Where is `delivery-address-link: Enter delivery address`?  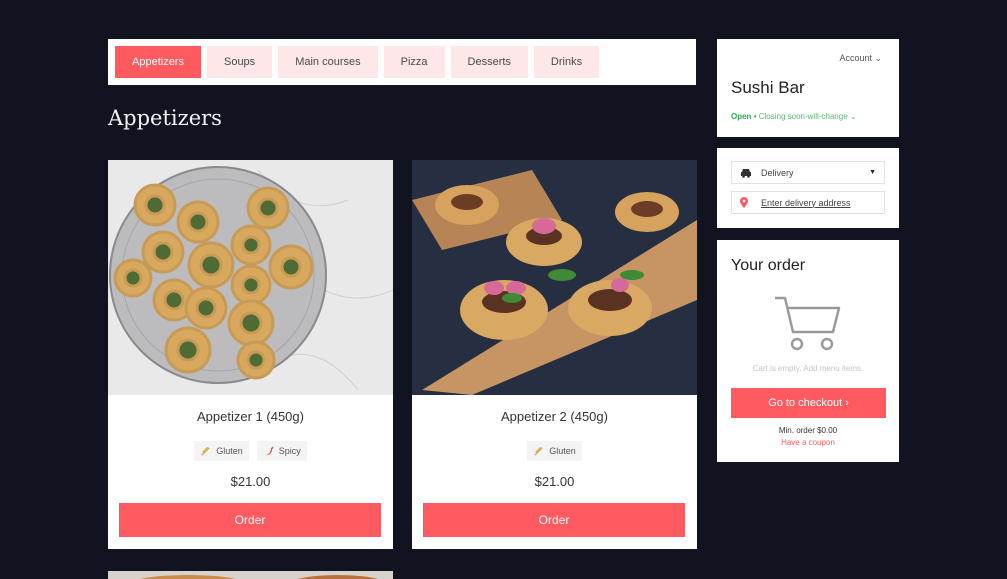
delivery-address-link: Enter delivery address is located at coordinates (806, 203).